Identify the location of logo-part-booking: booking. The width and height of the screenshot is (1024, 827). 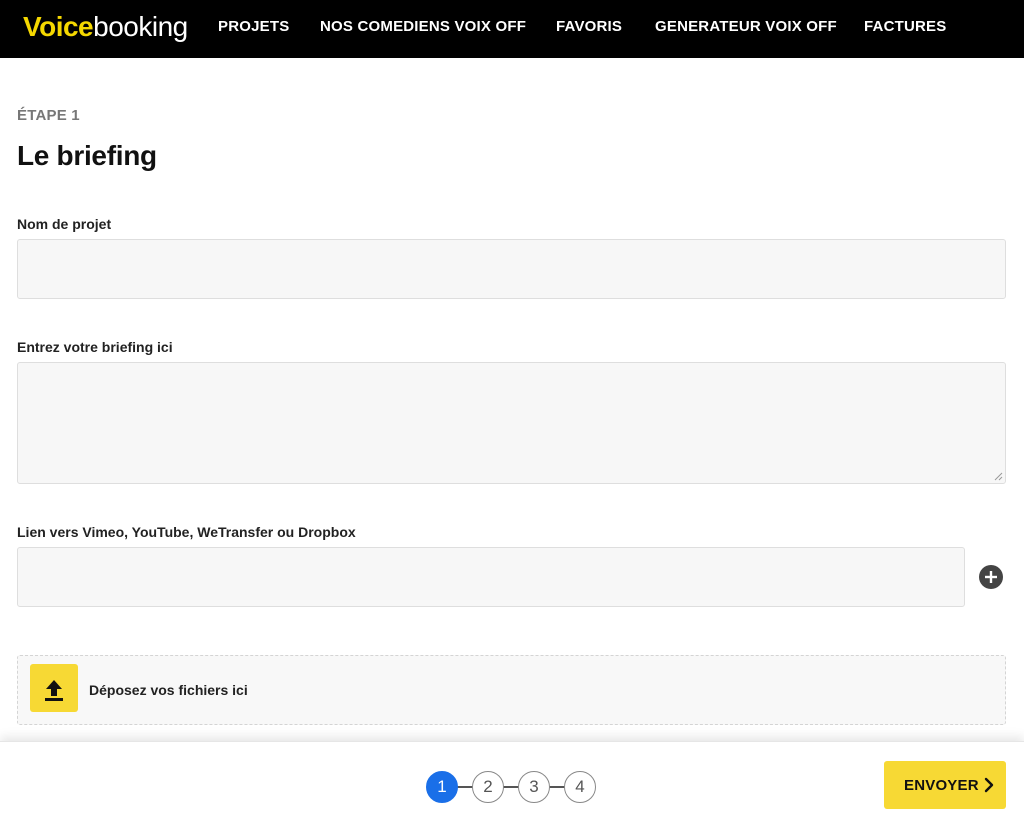
(140, 26).